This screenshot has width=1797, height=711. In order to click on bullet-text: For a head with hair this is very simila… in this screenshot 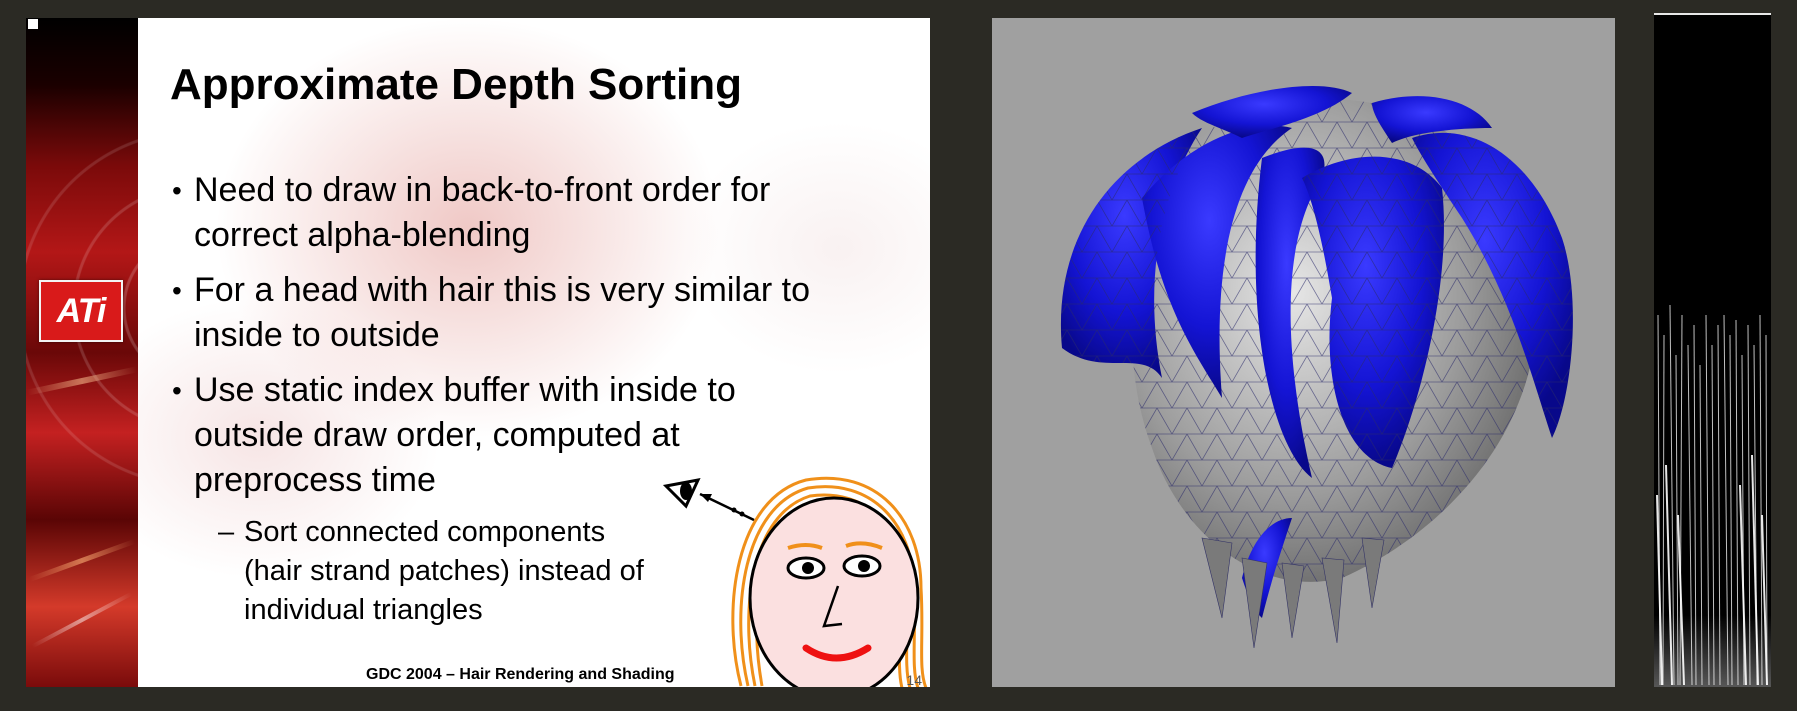, I will do `click(502, 312)`.